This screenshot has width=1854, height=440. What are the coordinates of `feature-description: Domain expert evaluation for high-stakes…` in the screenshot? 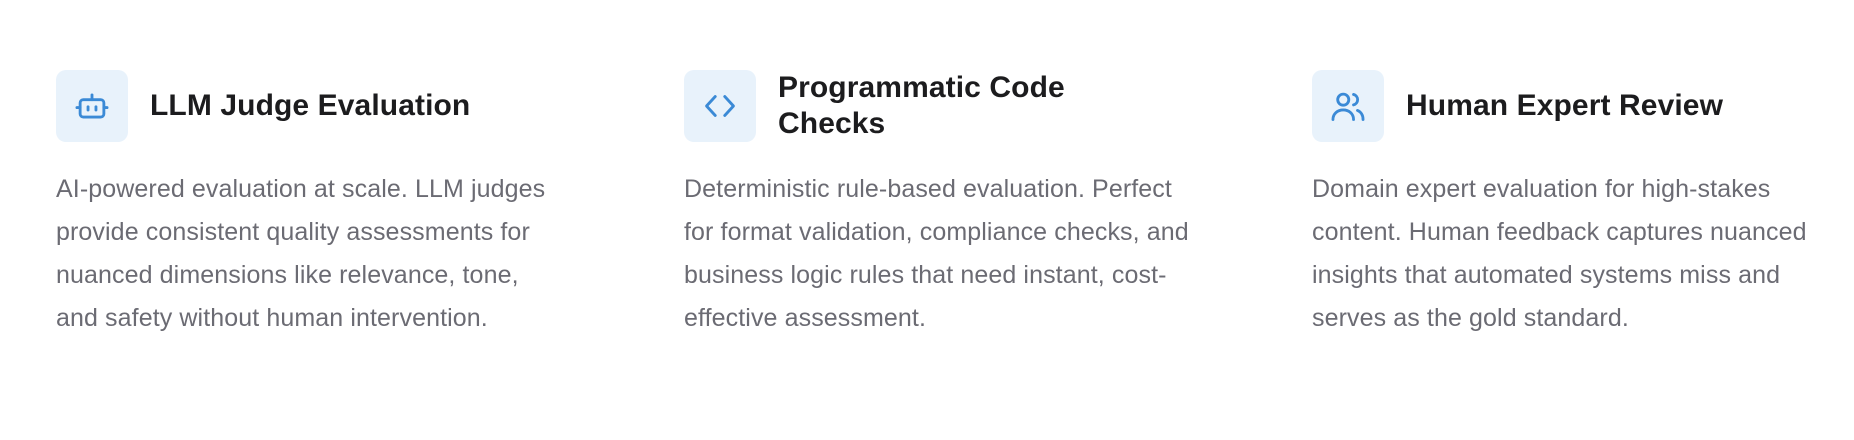 It's located at (1559, 253).